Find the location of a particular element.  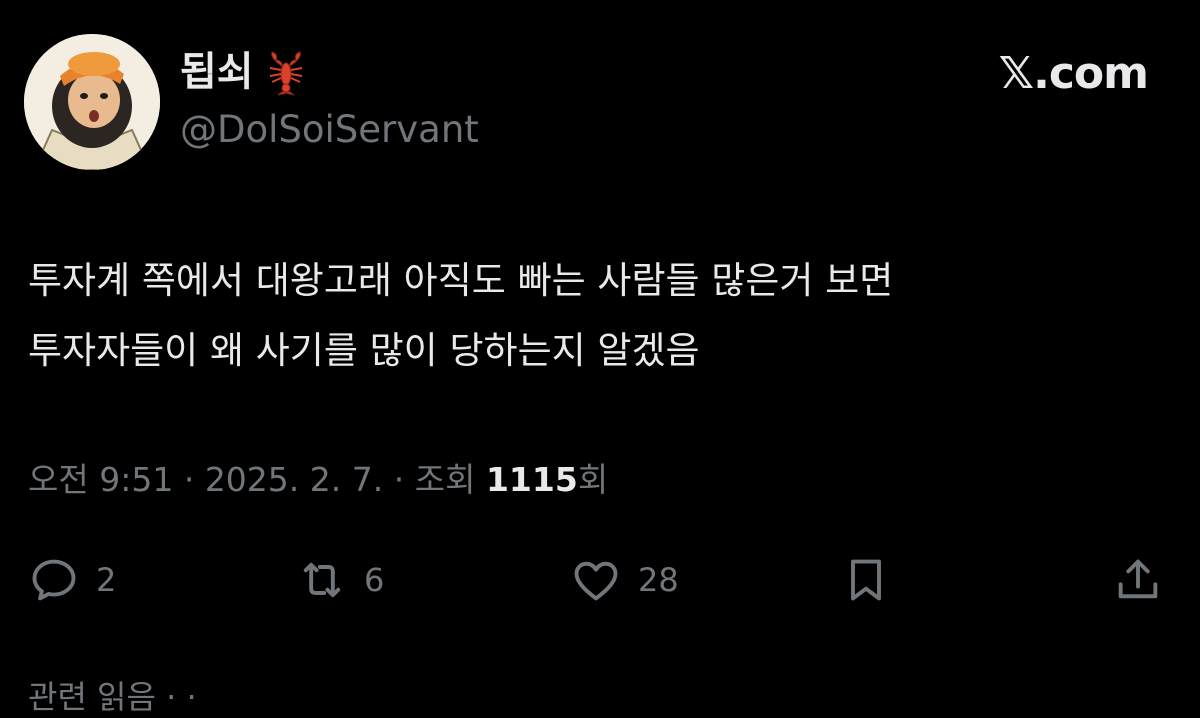

heart-icon is located at coordinates (596, 581).